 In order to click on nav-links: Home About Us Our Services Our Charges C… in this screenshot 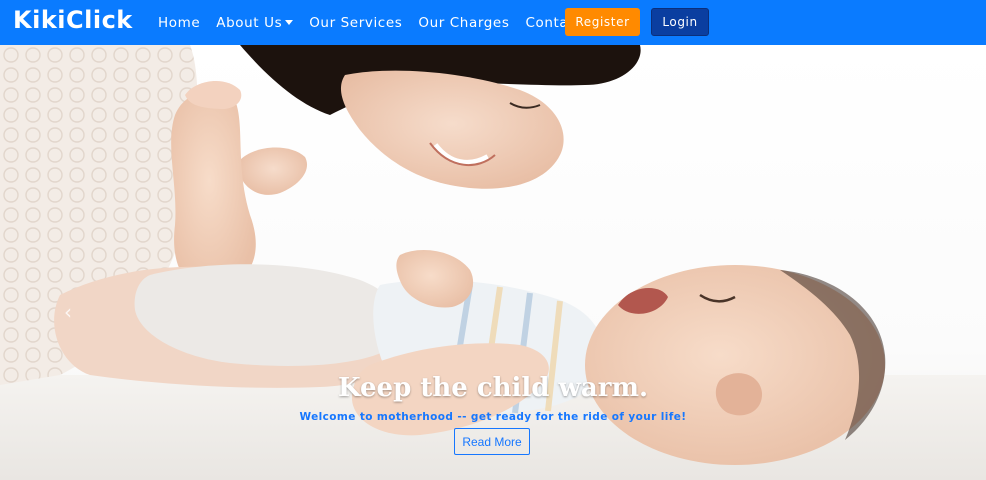, I will do `click(381, 22)`.